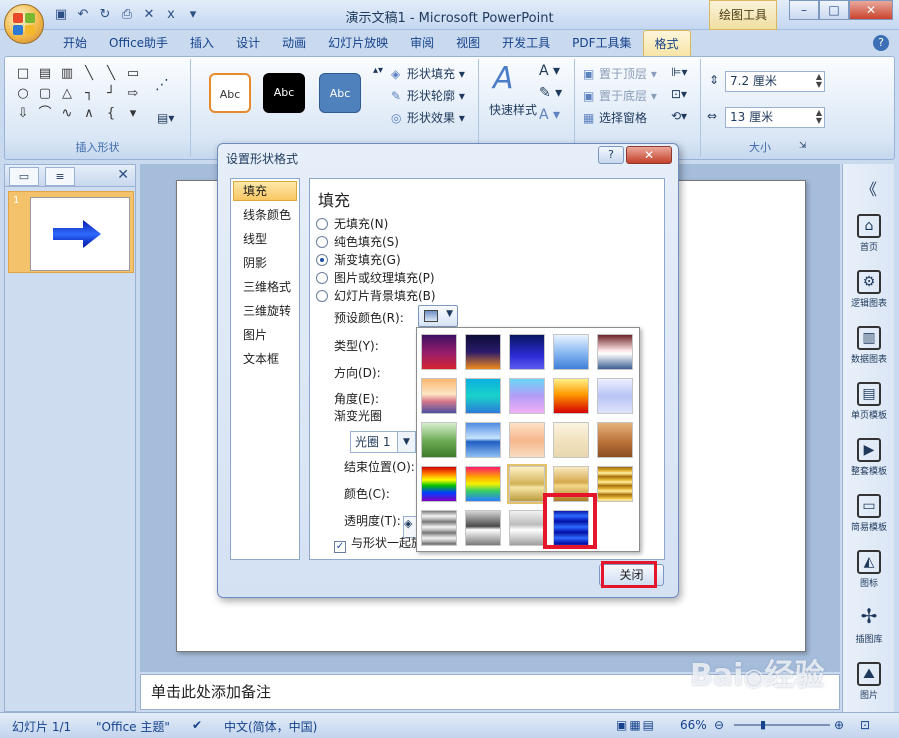  Describe the element at coordinates (869, 625) in the screenshot. I see `side-illustrations: ✢ 插图库` at that location.